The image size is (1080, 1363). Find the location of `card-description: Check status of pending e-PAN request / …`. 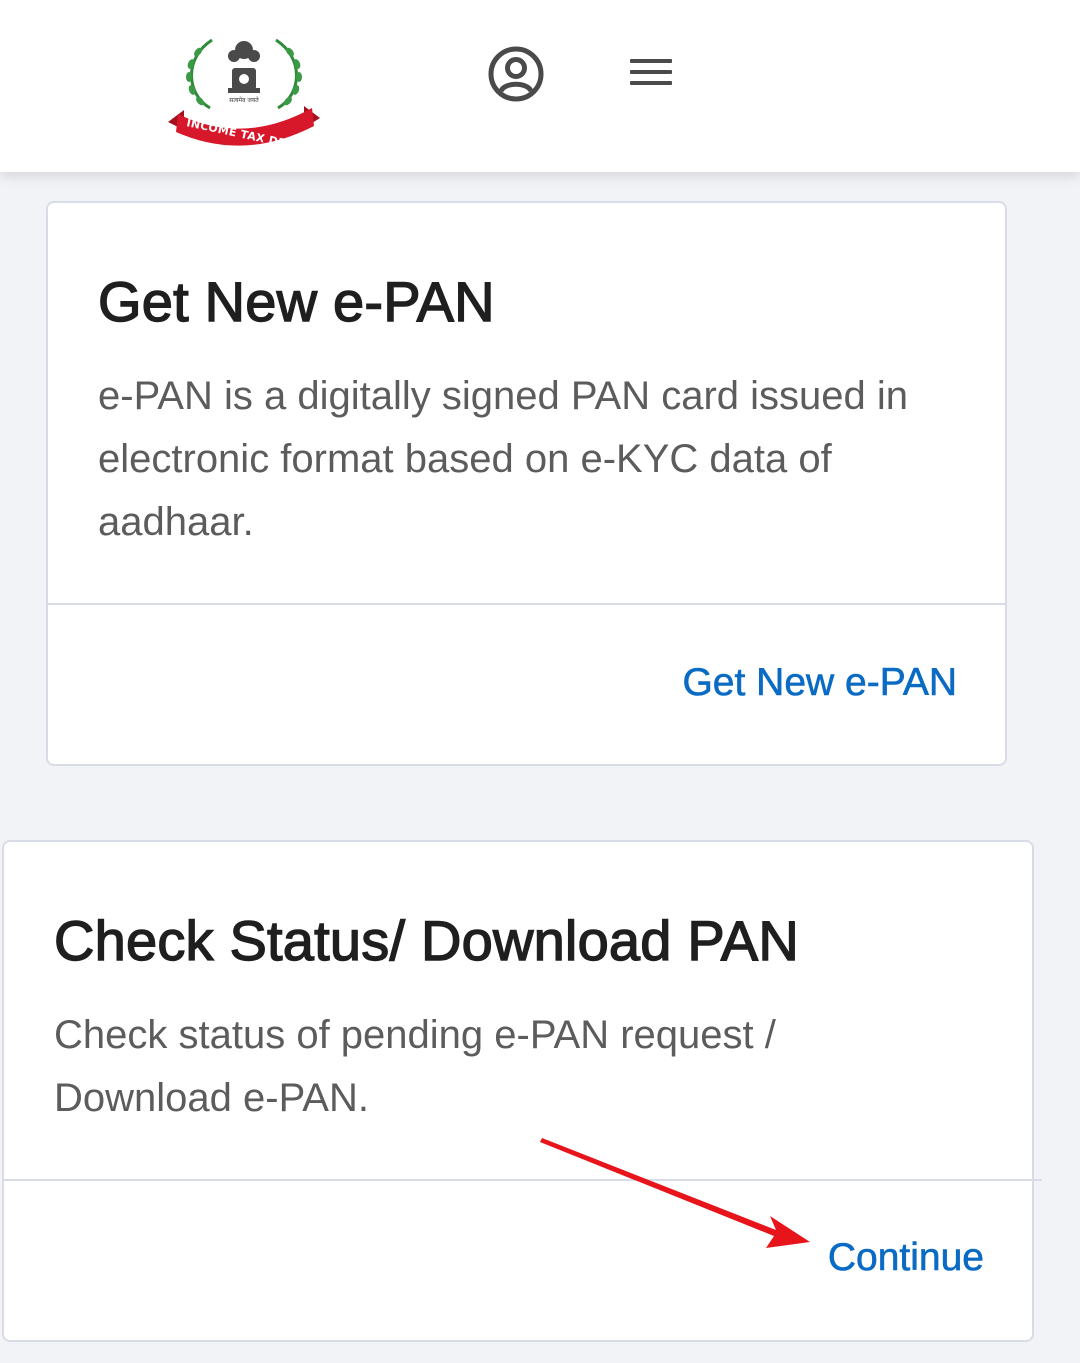

card-description: Check status of pending e-PAN request / … is located at coordinates (415, 1066).